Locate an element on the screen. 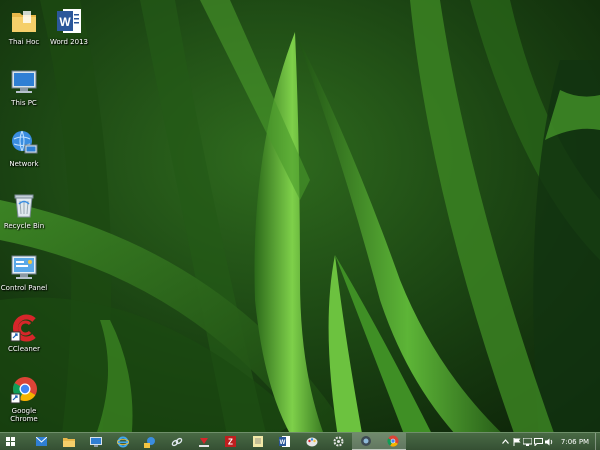  taskbar-app-network-tool is located at coordinates (149, 441).